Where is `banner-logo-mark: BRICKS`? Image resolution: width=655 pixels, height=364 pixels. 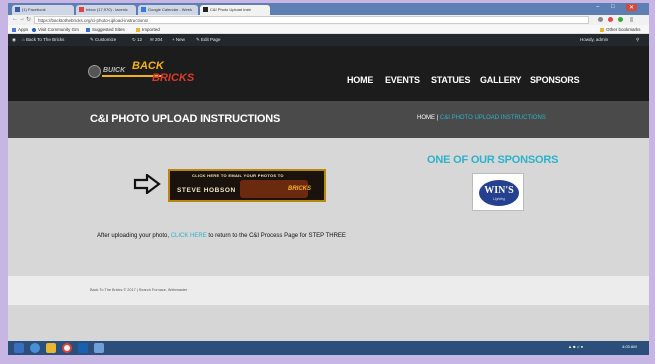 banner-logo-mark: BRICKS is located at coordinates (300, 189).